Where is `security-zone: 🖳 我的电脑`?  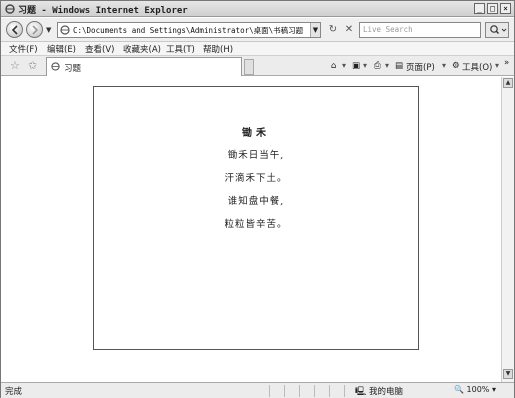
security-zone: 🖳 我的电脑 is located at coordinates (379, 391).